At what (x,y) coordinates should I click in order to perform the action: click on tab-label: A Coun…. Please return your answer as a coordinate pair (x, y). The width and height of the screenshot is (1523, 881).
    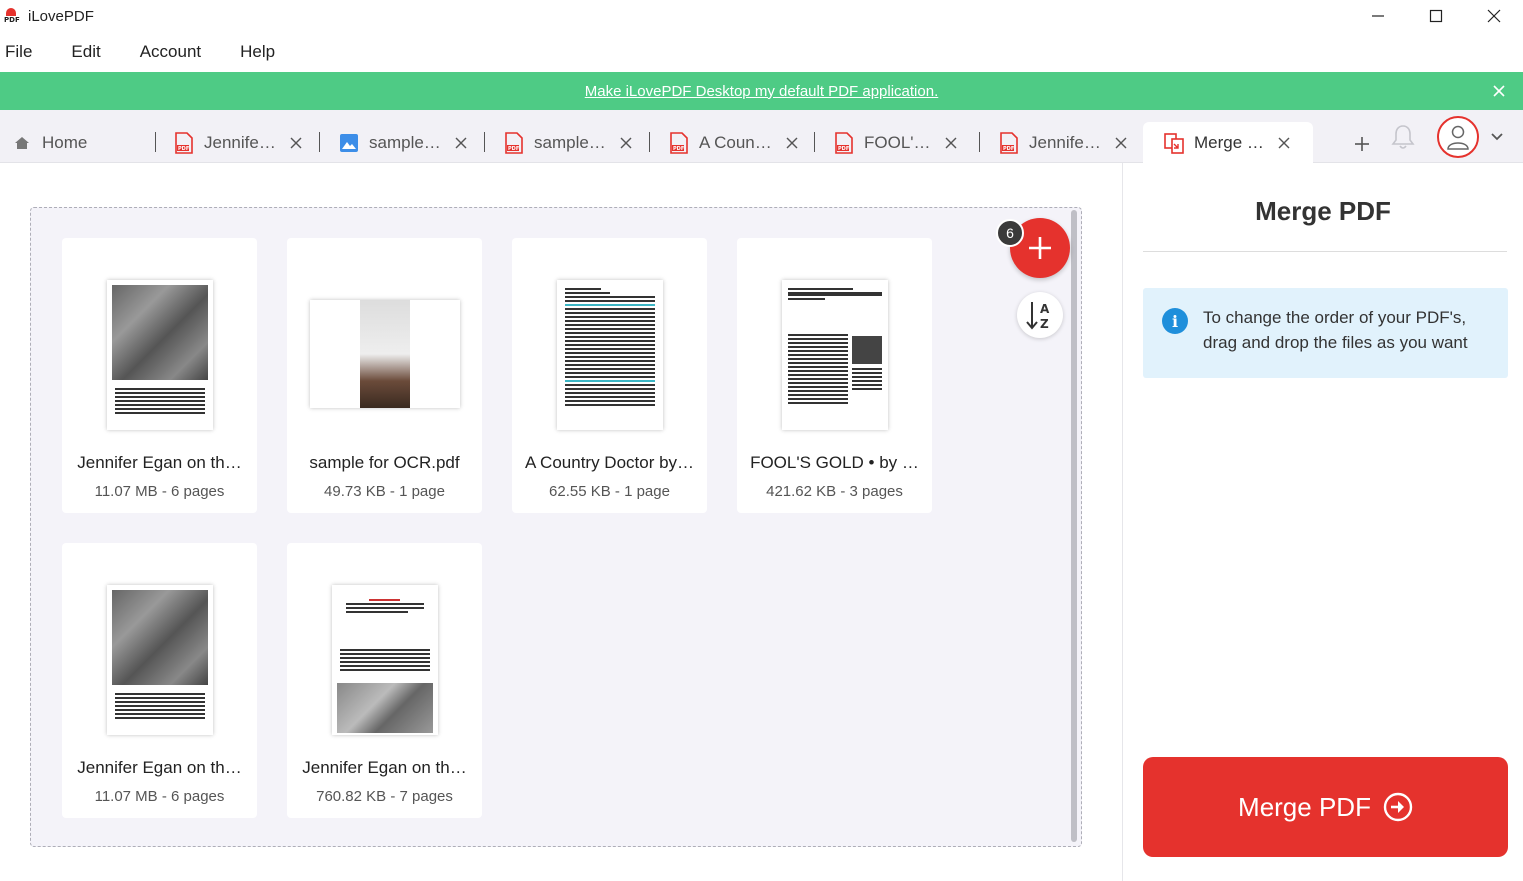
    Looking at the image, I should click on (735, 142).